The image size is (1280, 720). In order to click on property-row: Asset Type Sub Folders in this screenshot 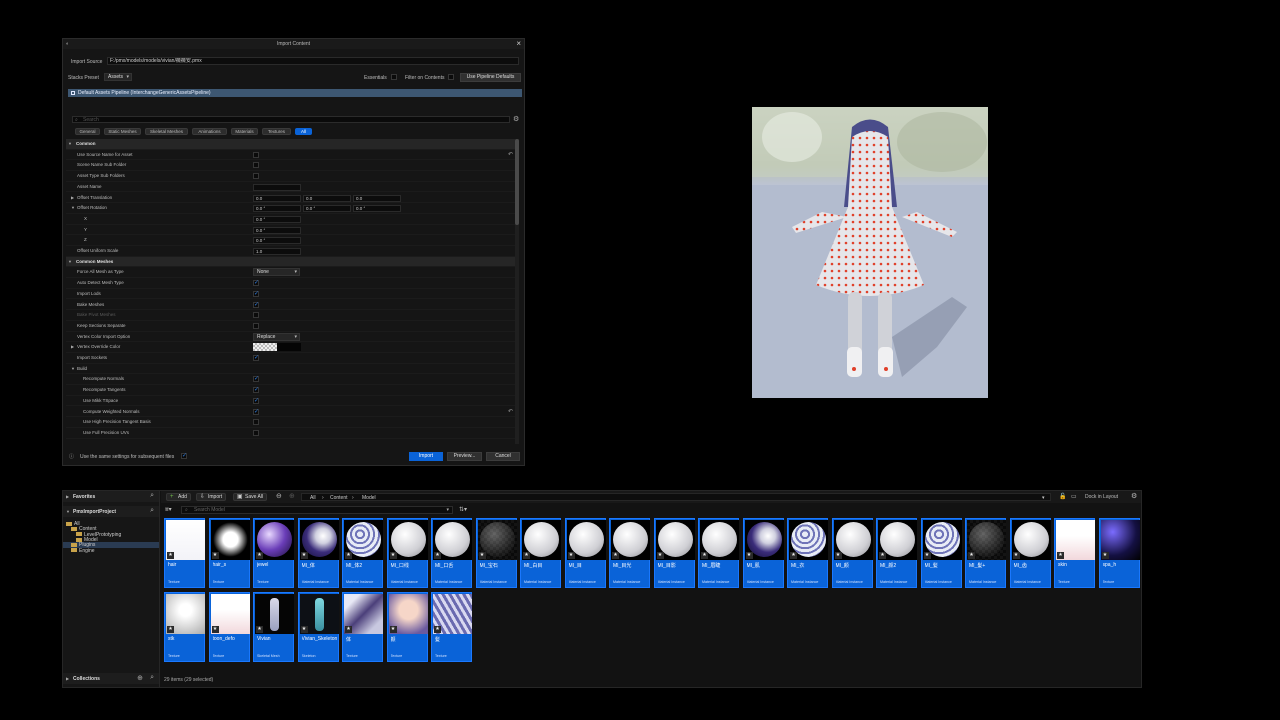, I will do `click(290, 176)`.